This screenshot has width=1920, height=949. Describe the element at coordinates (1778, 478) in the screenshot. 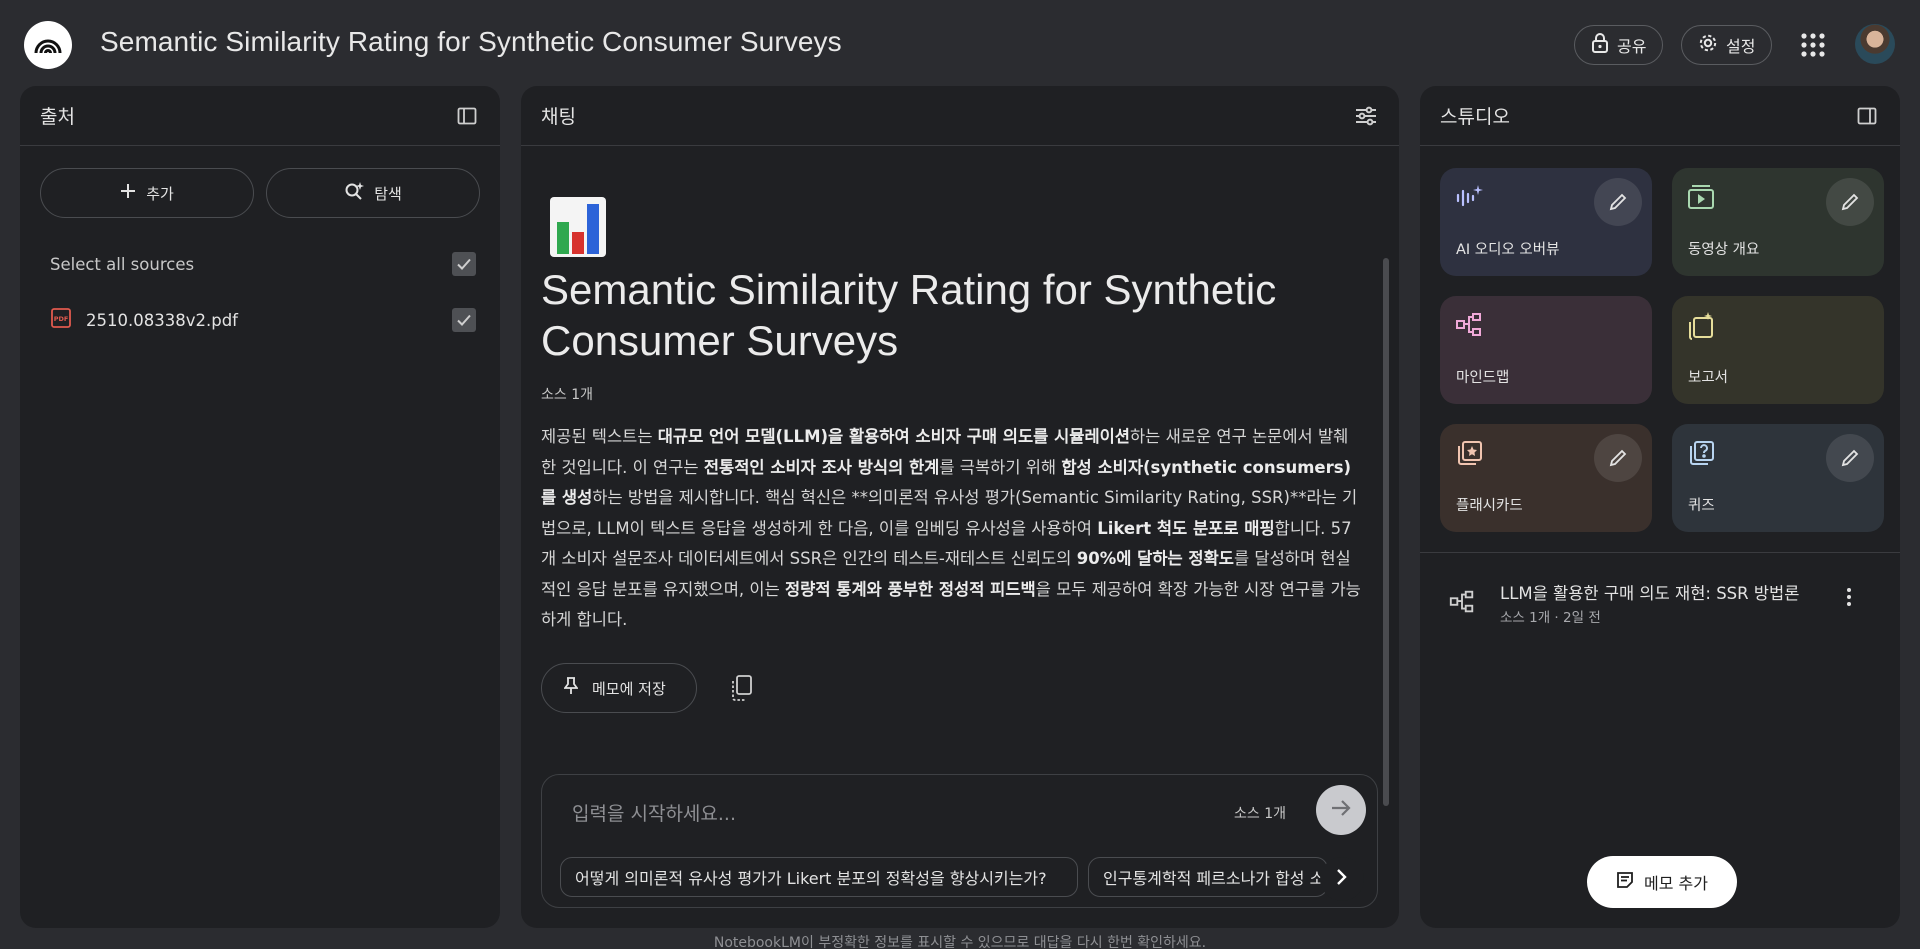

I see `studio-tile-quiz: 퀴즈` at that location.